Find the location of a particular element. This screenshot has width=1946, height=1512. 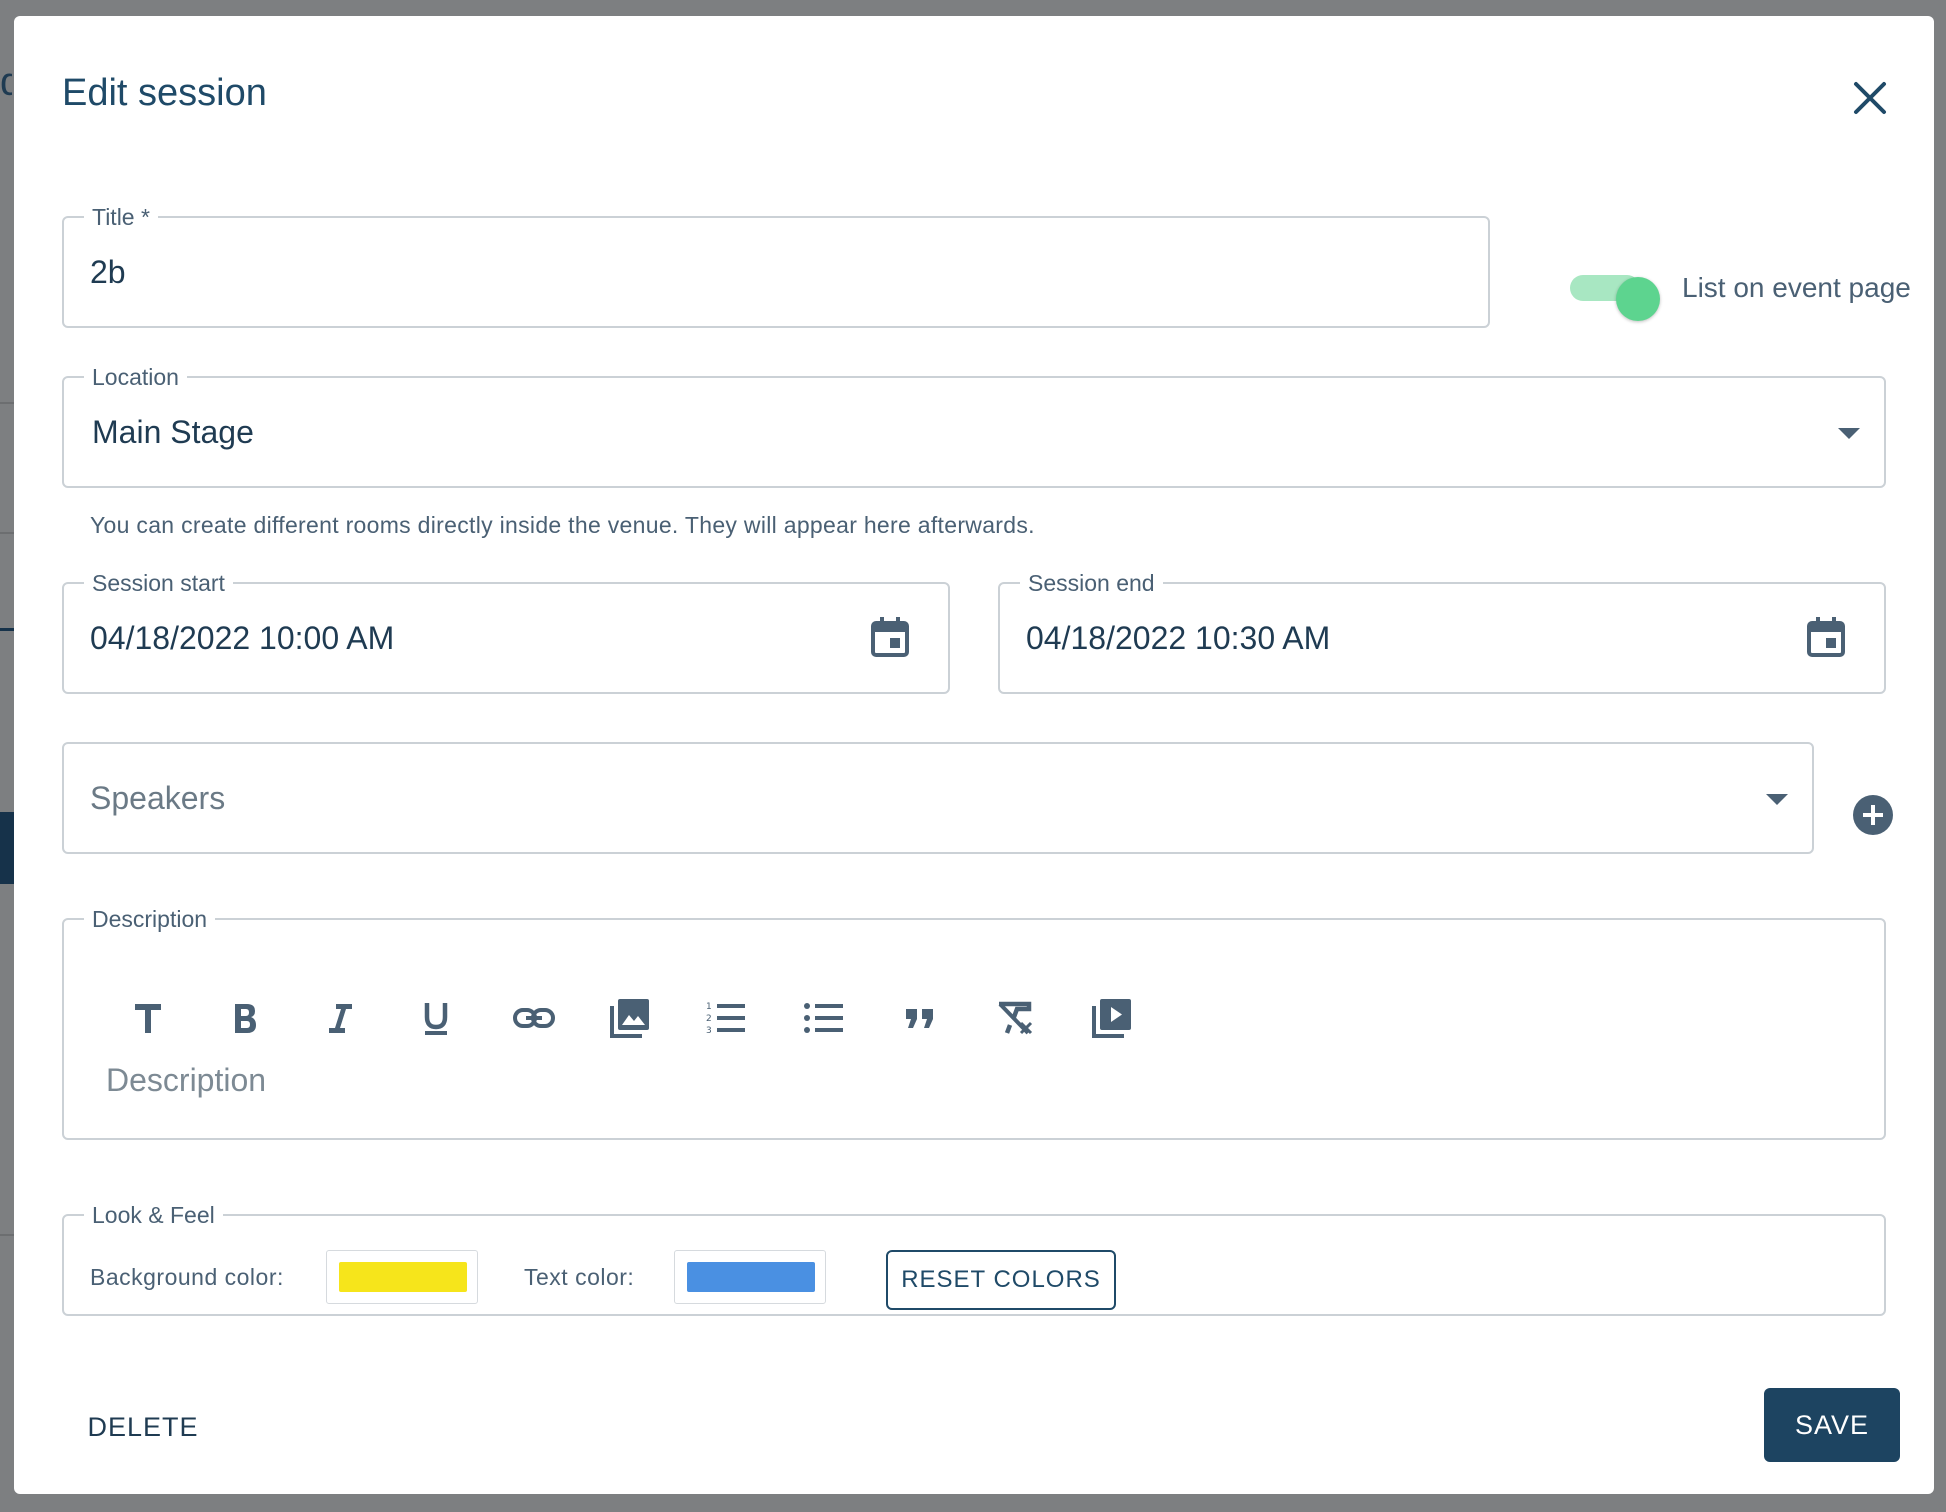

session-end-label: Session end is located at coordinates (1091, 583).